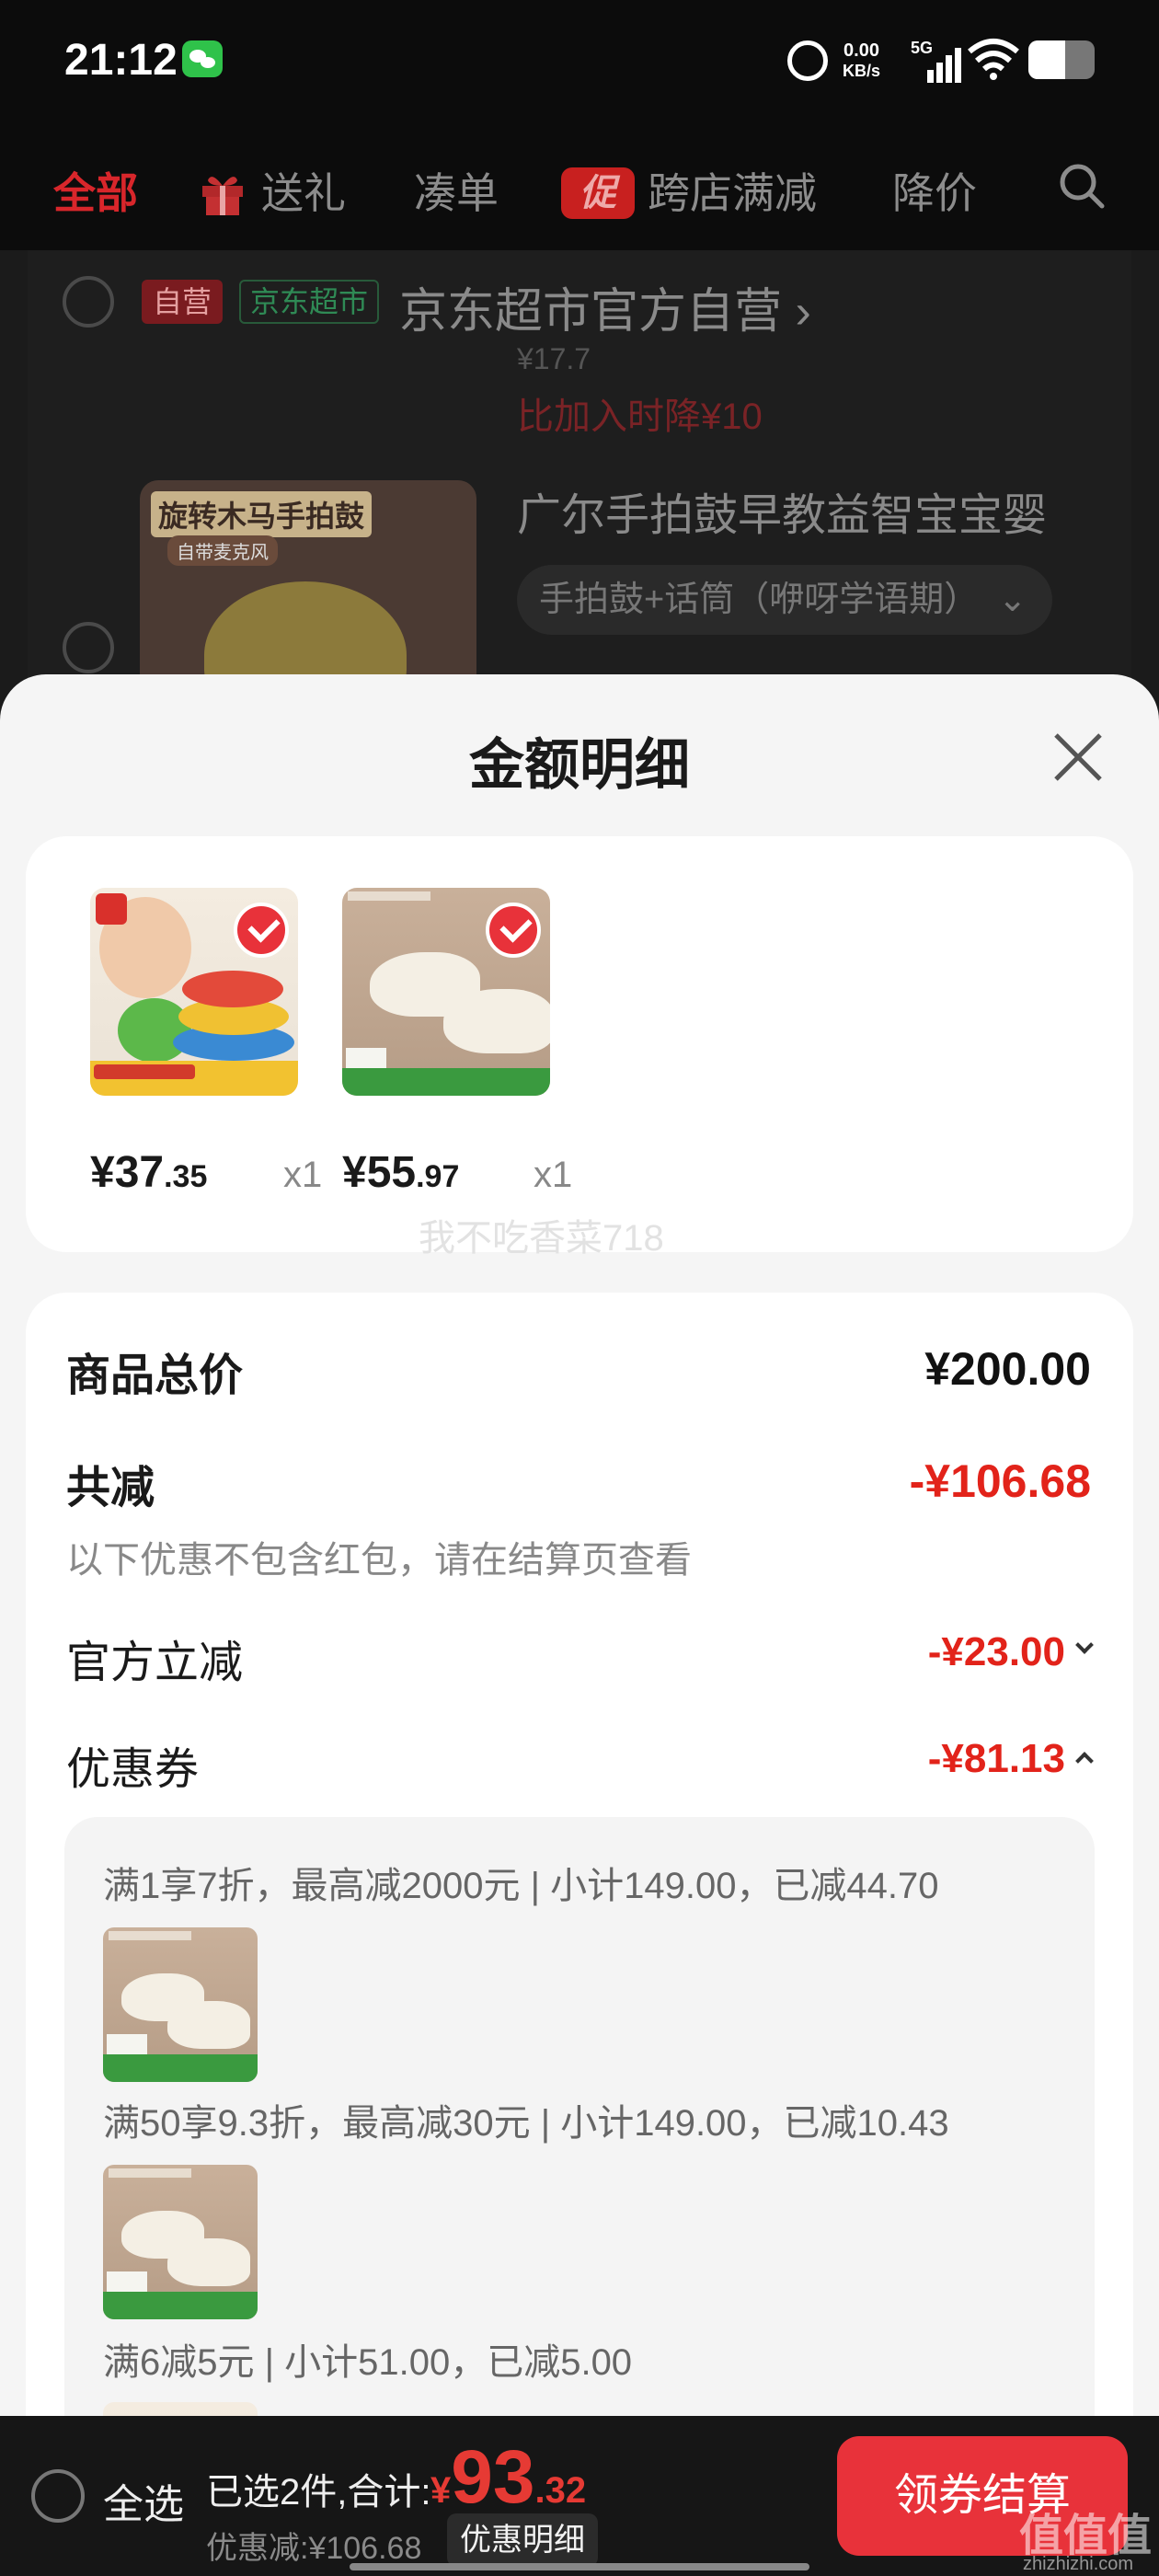 This screenshot has width=1159, height=2576. I want to click on total-int: 93, so click(493, 2477).